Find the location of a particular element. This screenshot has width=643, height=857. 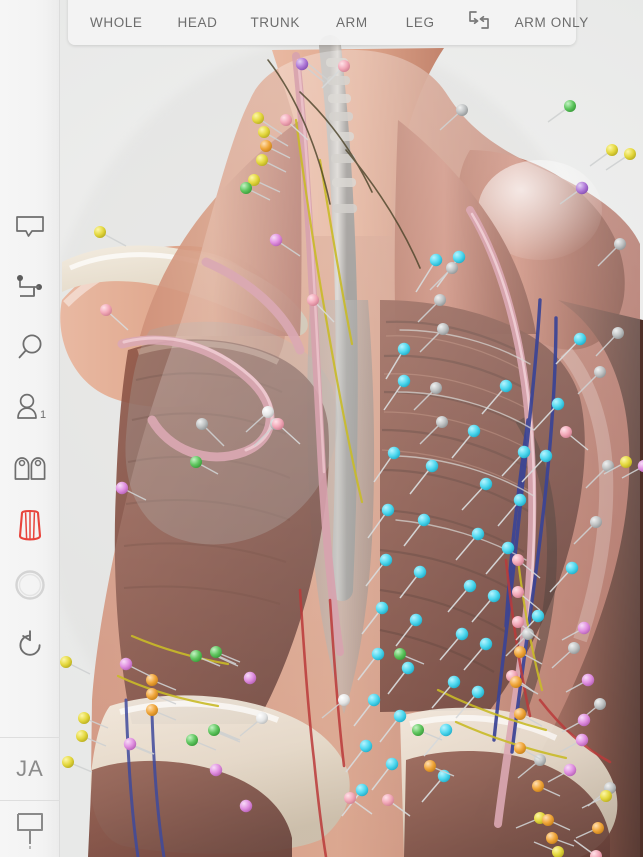

sidebar-item-reset is located at coordinates (30, 645).